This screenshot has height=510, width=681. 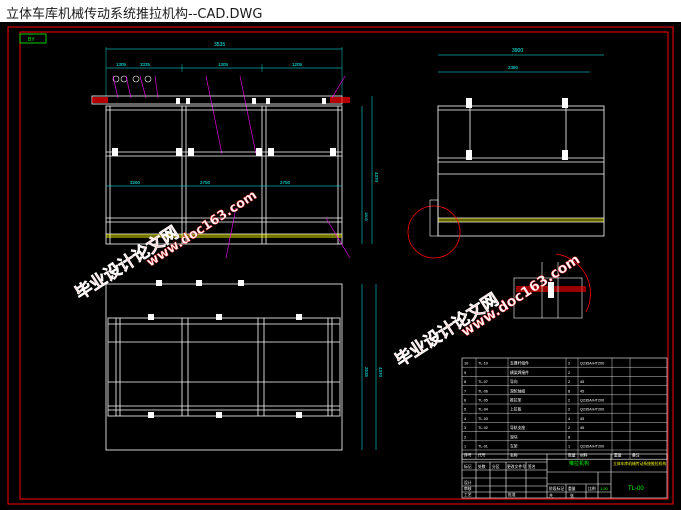 I want to click on bom-cell-no: 3, so click(x=465, y=428).